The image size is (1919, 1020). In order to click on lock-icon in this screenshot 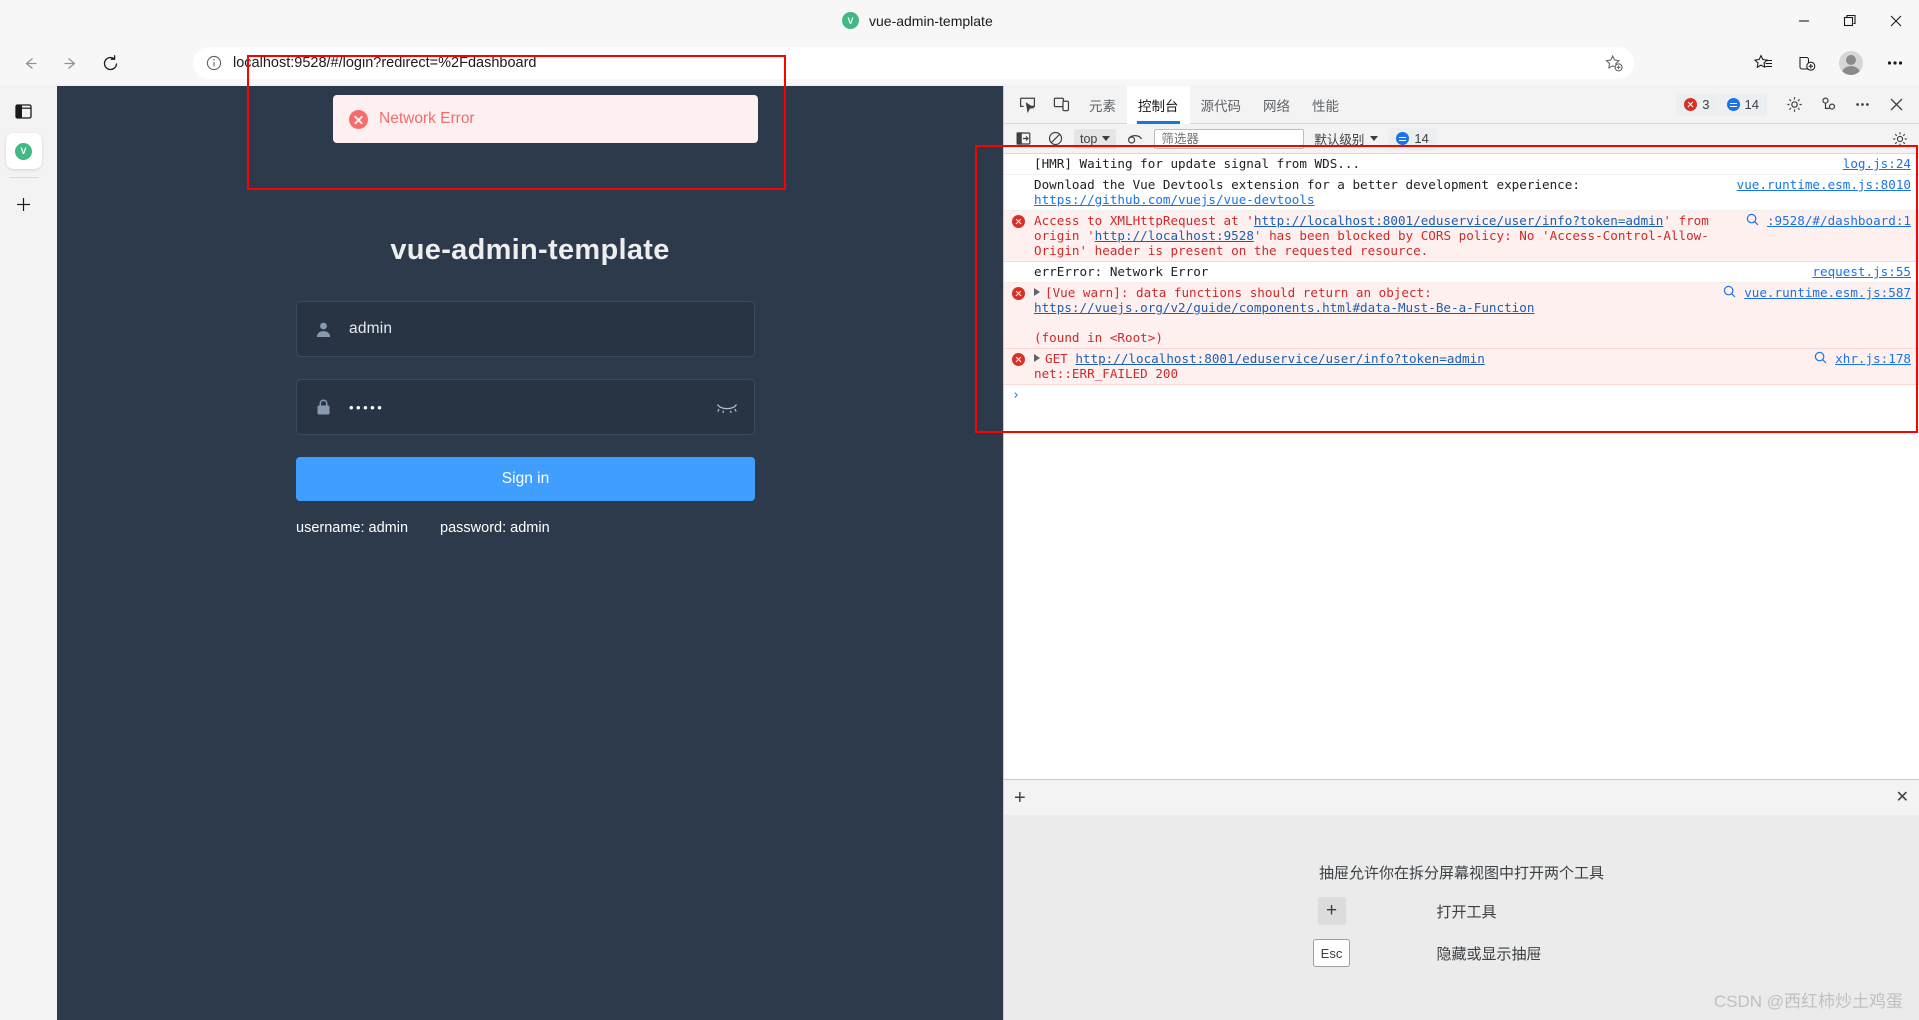, I will do `click(323, 407)`.